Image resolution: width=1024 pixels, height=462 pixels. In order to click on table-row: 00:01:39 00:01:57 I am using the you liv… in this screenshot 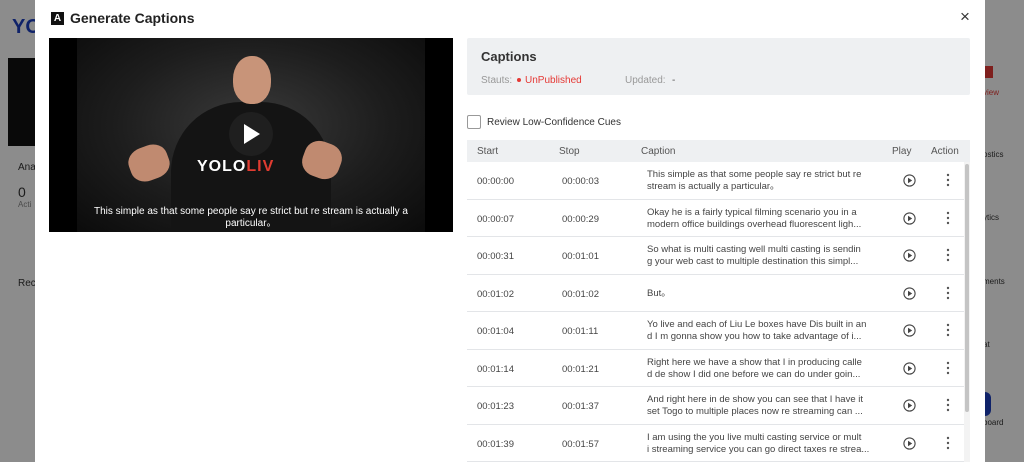, I will do `click(715, 443)`.